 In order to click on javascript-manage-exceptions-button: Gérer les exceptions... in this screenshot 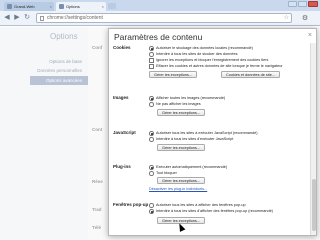, I will do `click(181, 147)`.